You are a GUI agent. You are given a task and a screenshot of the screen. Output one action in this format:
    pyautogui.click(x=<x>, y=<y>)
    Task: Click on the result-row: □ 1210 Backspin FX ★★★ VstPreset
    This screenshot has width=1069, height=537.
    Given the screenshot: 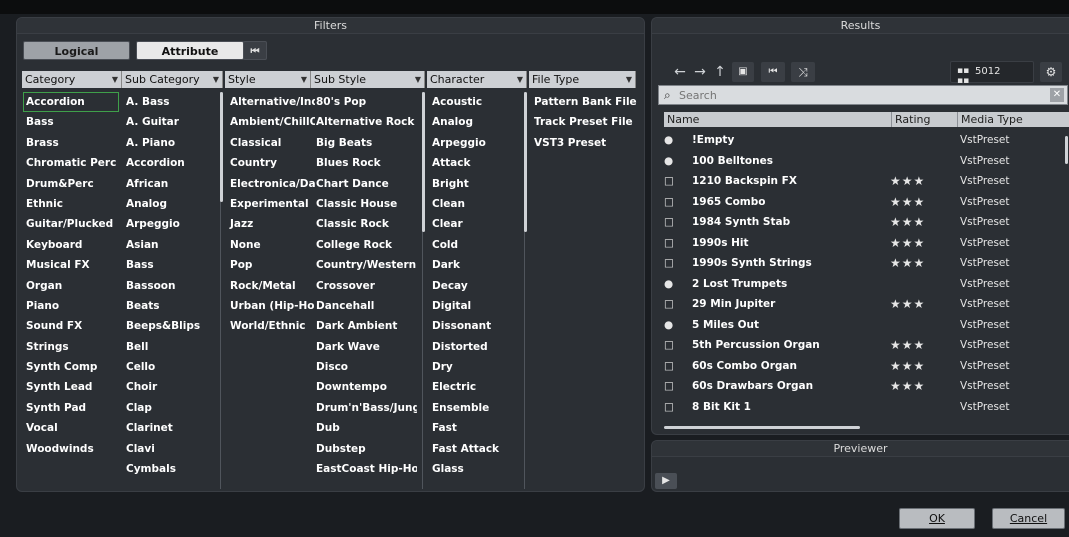 What is the action you would take?
    pyautogui.click(x=859, y=181)
    